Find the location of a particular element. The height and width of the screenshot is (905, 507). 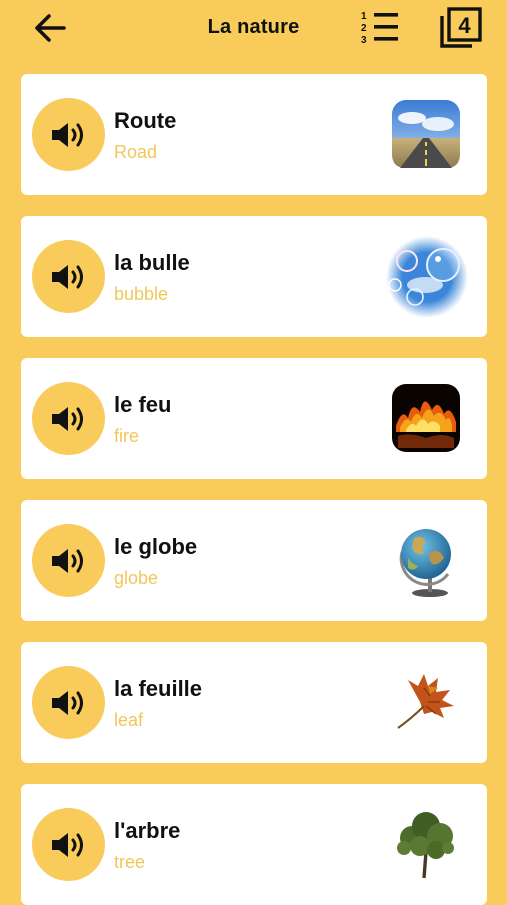

translation-text: globe is located at coordinates (136, 578).